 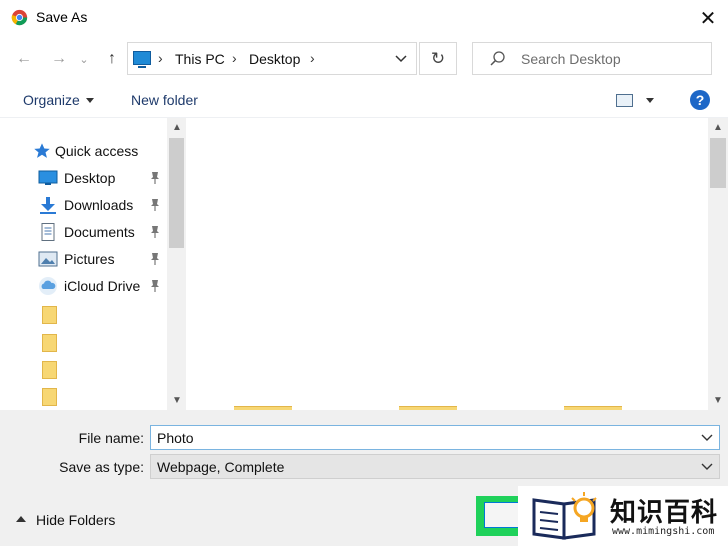 What do you see at coordinates (19, 17) in the screenshot?
I see `chrome-icon` at bounding box center [19, 17].